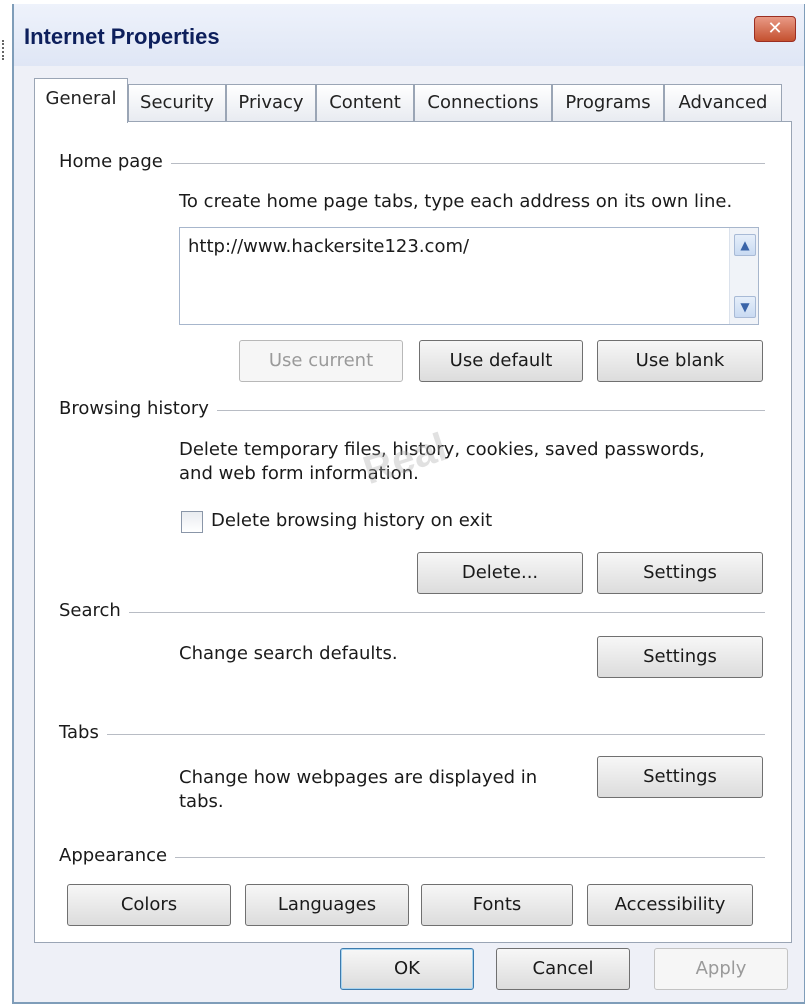 This screenshot has width=805, height=1004. I want to click on search-group-label: Search, so click(94, 610).